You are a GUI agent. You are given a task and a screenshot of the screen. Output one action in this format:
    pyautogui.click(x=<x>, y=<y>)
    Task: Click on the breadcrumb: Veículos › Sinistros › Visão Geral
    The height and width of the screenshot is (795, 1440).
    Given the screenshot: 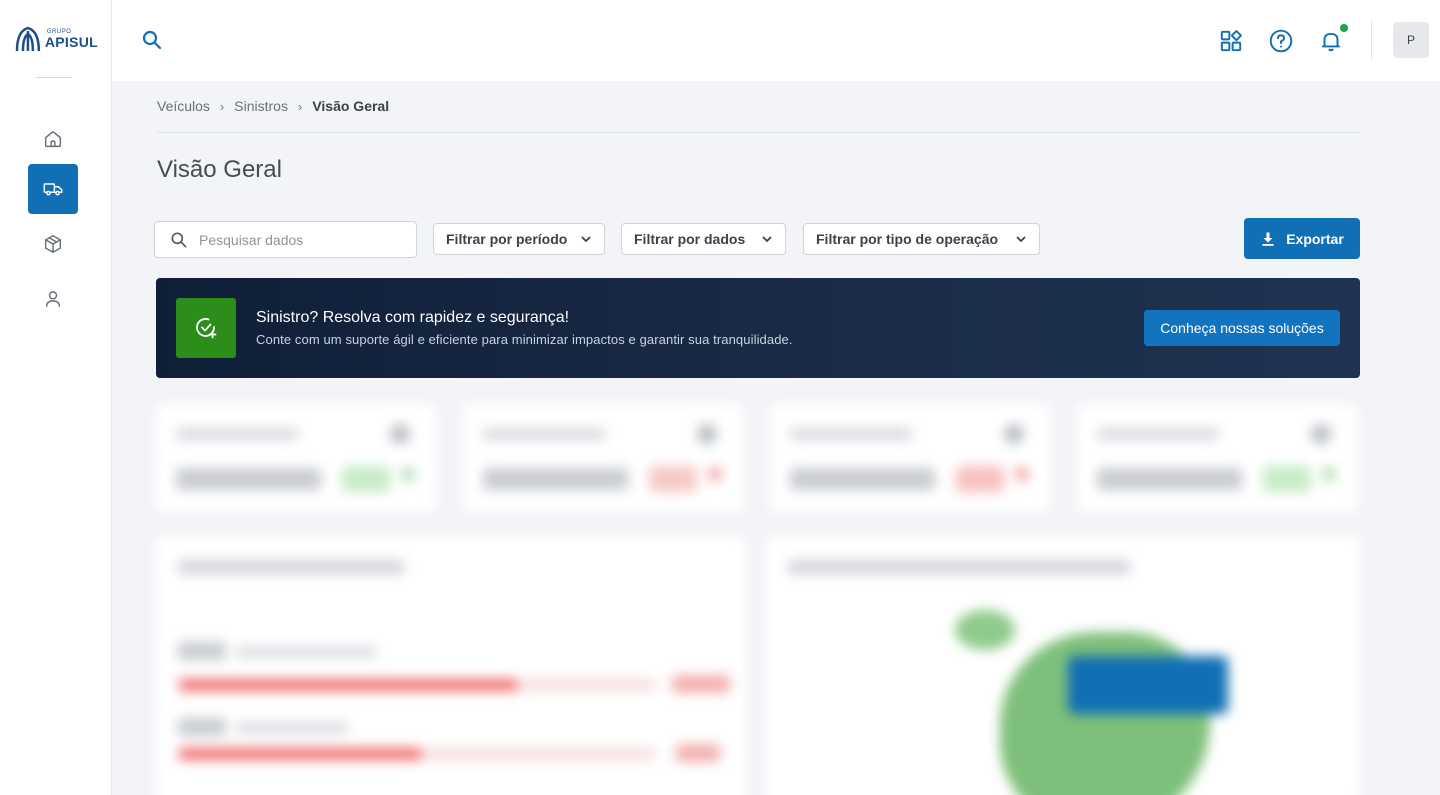 What is the action you would take?
    pyautogui.click(x=273, y=106)
    